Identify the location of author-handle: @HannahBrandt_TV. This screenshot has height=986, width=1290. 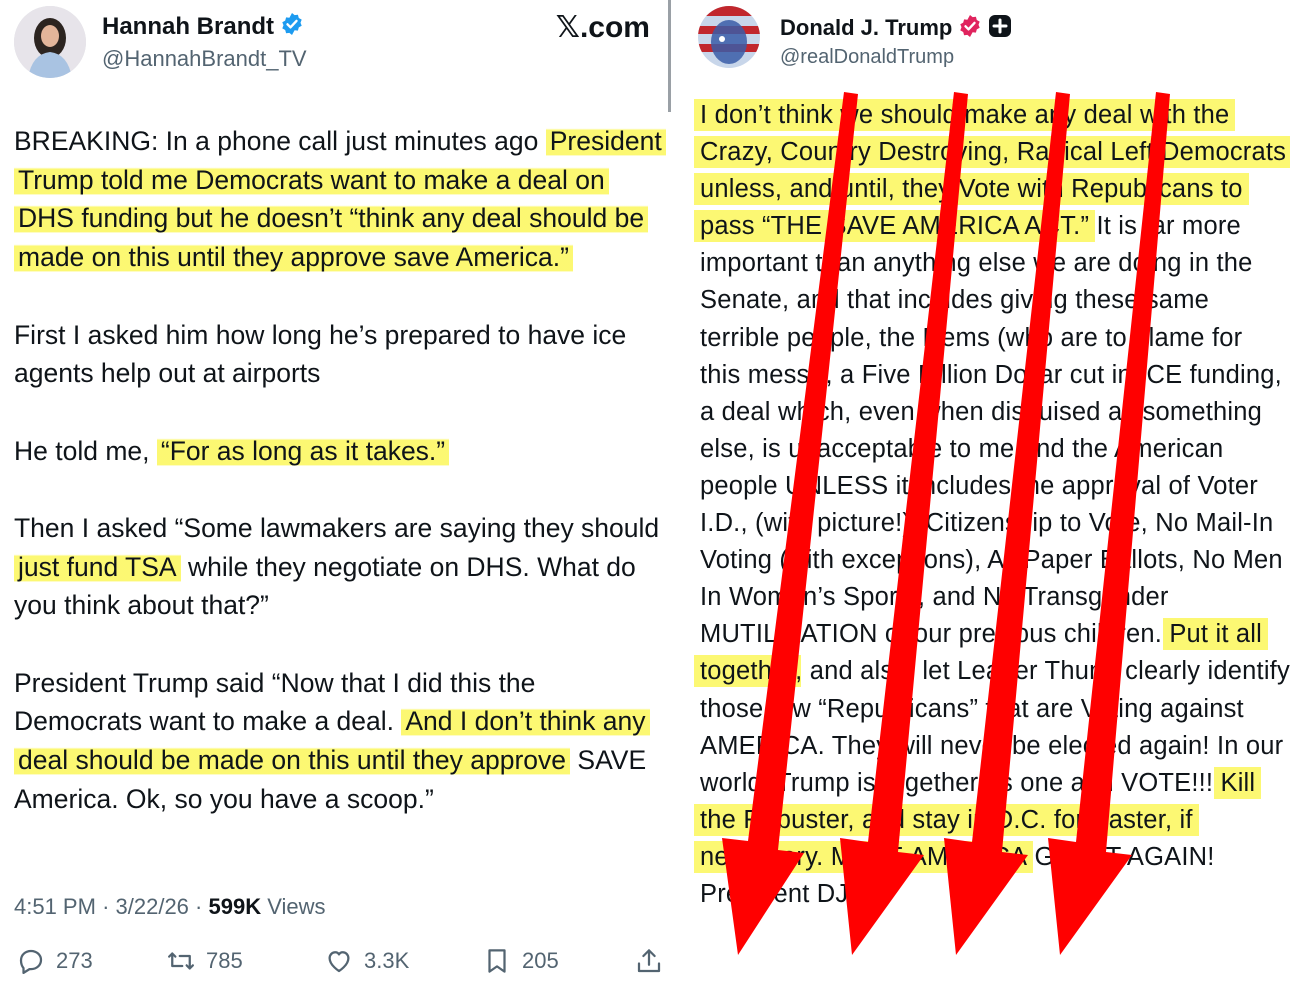
(204, 59).